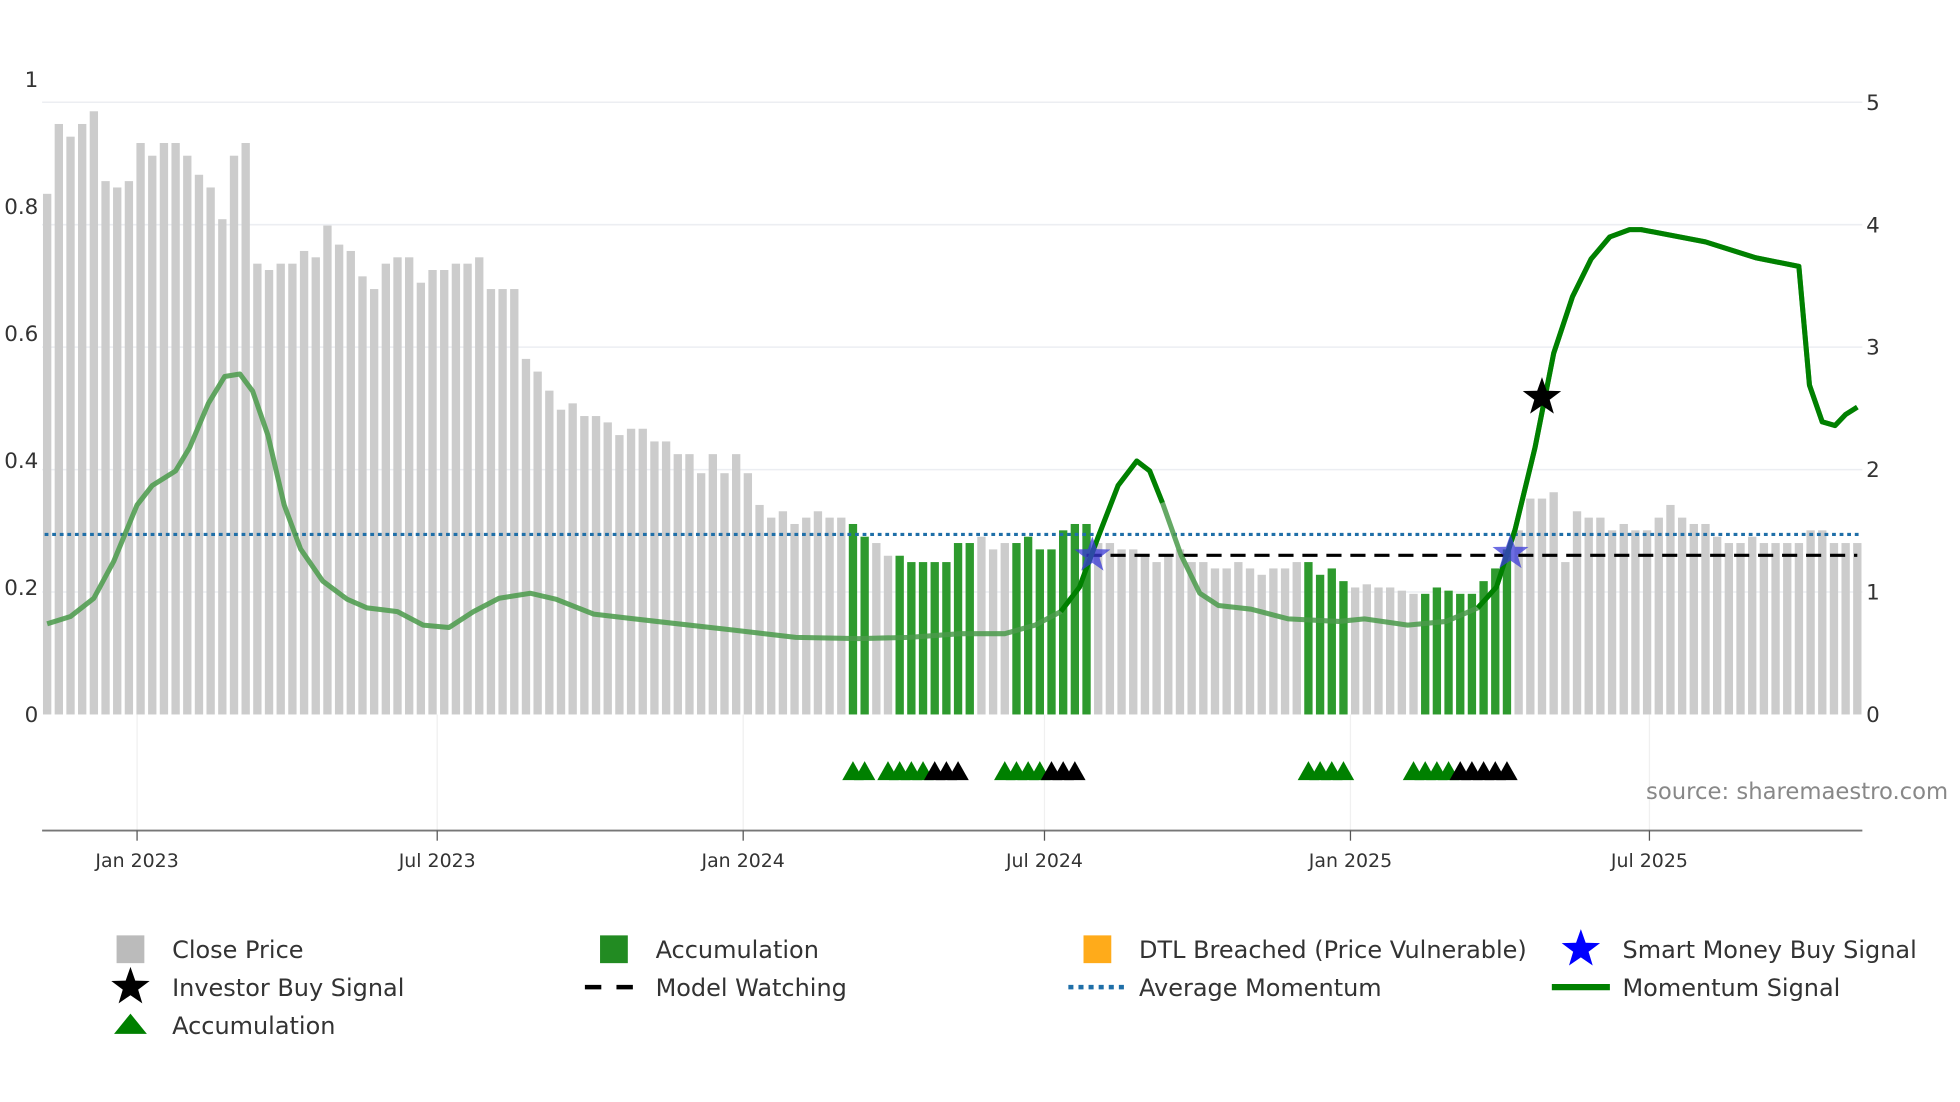 The width and height of the screenshot is (1960, 1102). I want to click on legend-label: Accumulation, so click(737, 950).